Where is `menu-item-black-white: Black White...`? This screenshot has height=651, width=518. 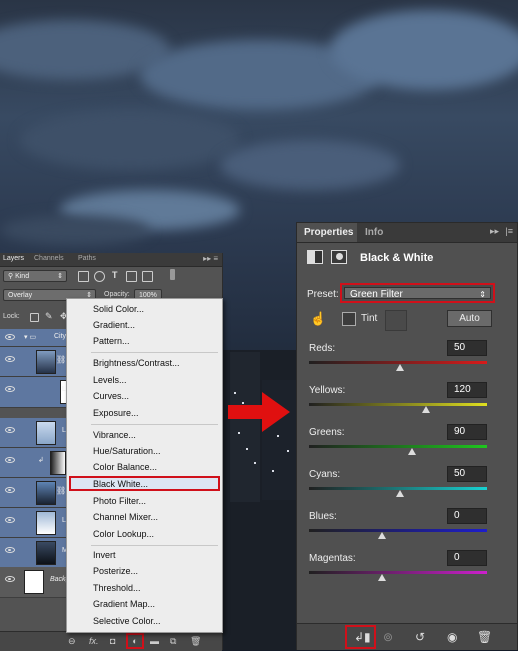 menu-item-black-white: Black White... is located at coordinates (120, 484).